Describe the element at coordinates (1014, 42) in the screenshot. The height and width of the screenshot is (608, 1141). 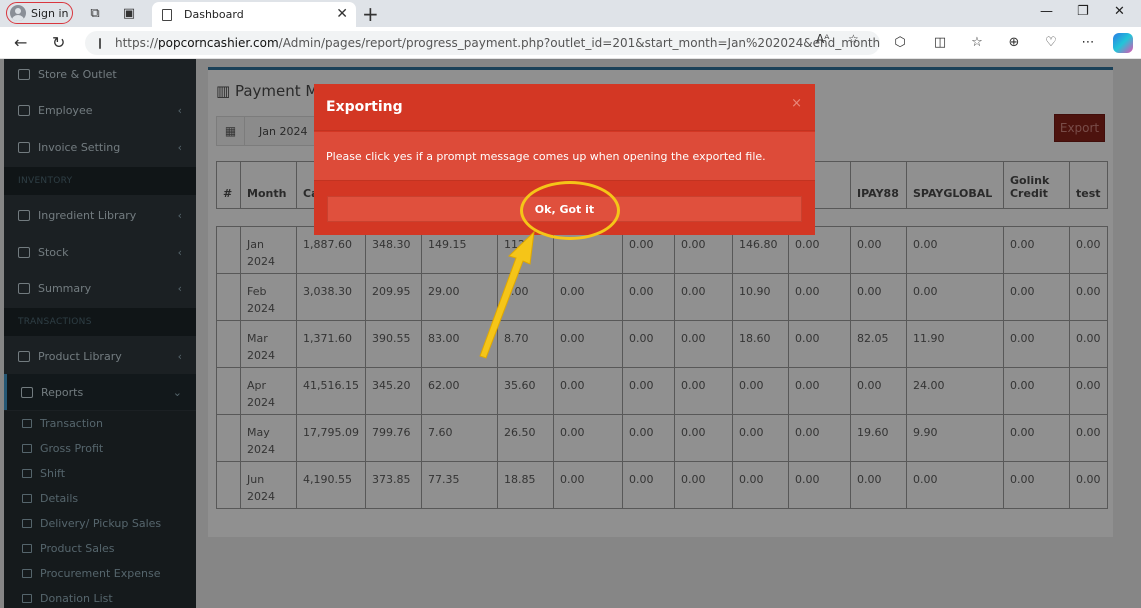
I see `collections-icon: ⊕` at that location.